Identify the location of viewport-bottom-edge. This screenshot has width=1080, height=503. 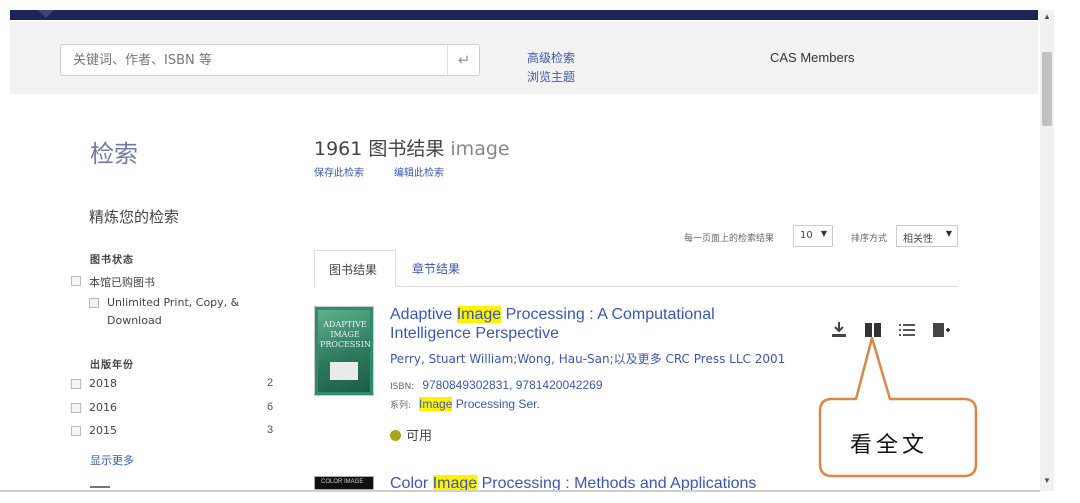
(520, 491).